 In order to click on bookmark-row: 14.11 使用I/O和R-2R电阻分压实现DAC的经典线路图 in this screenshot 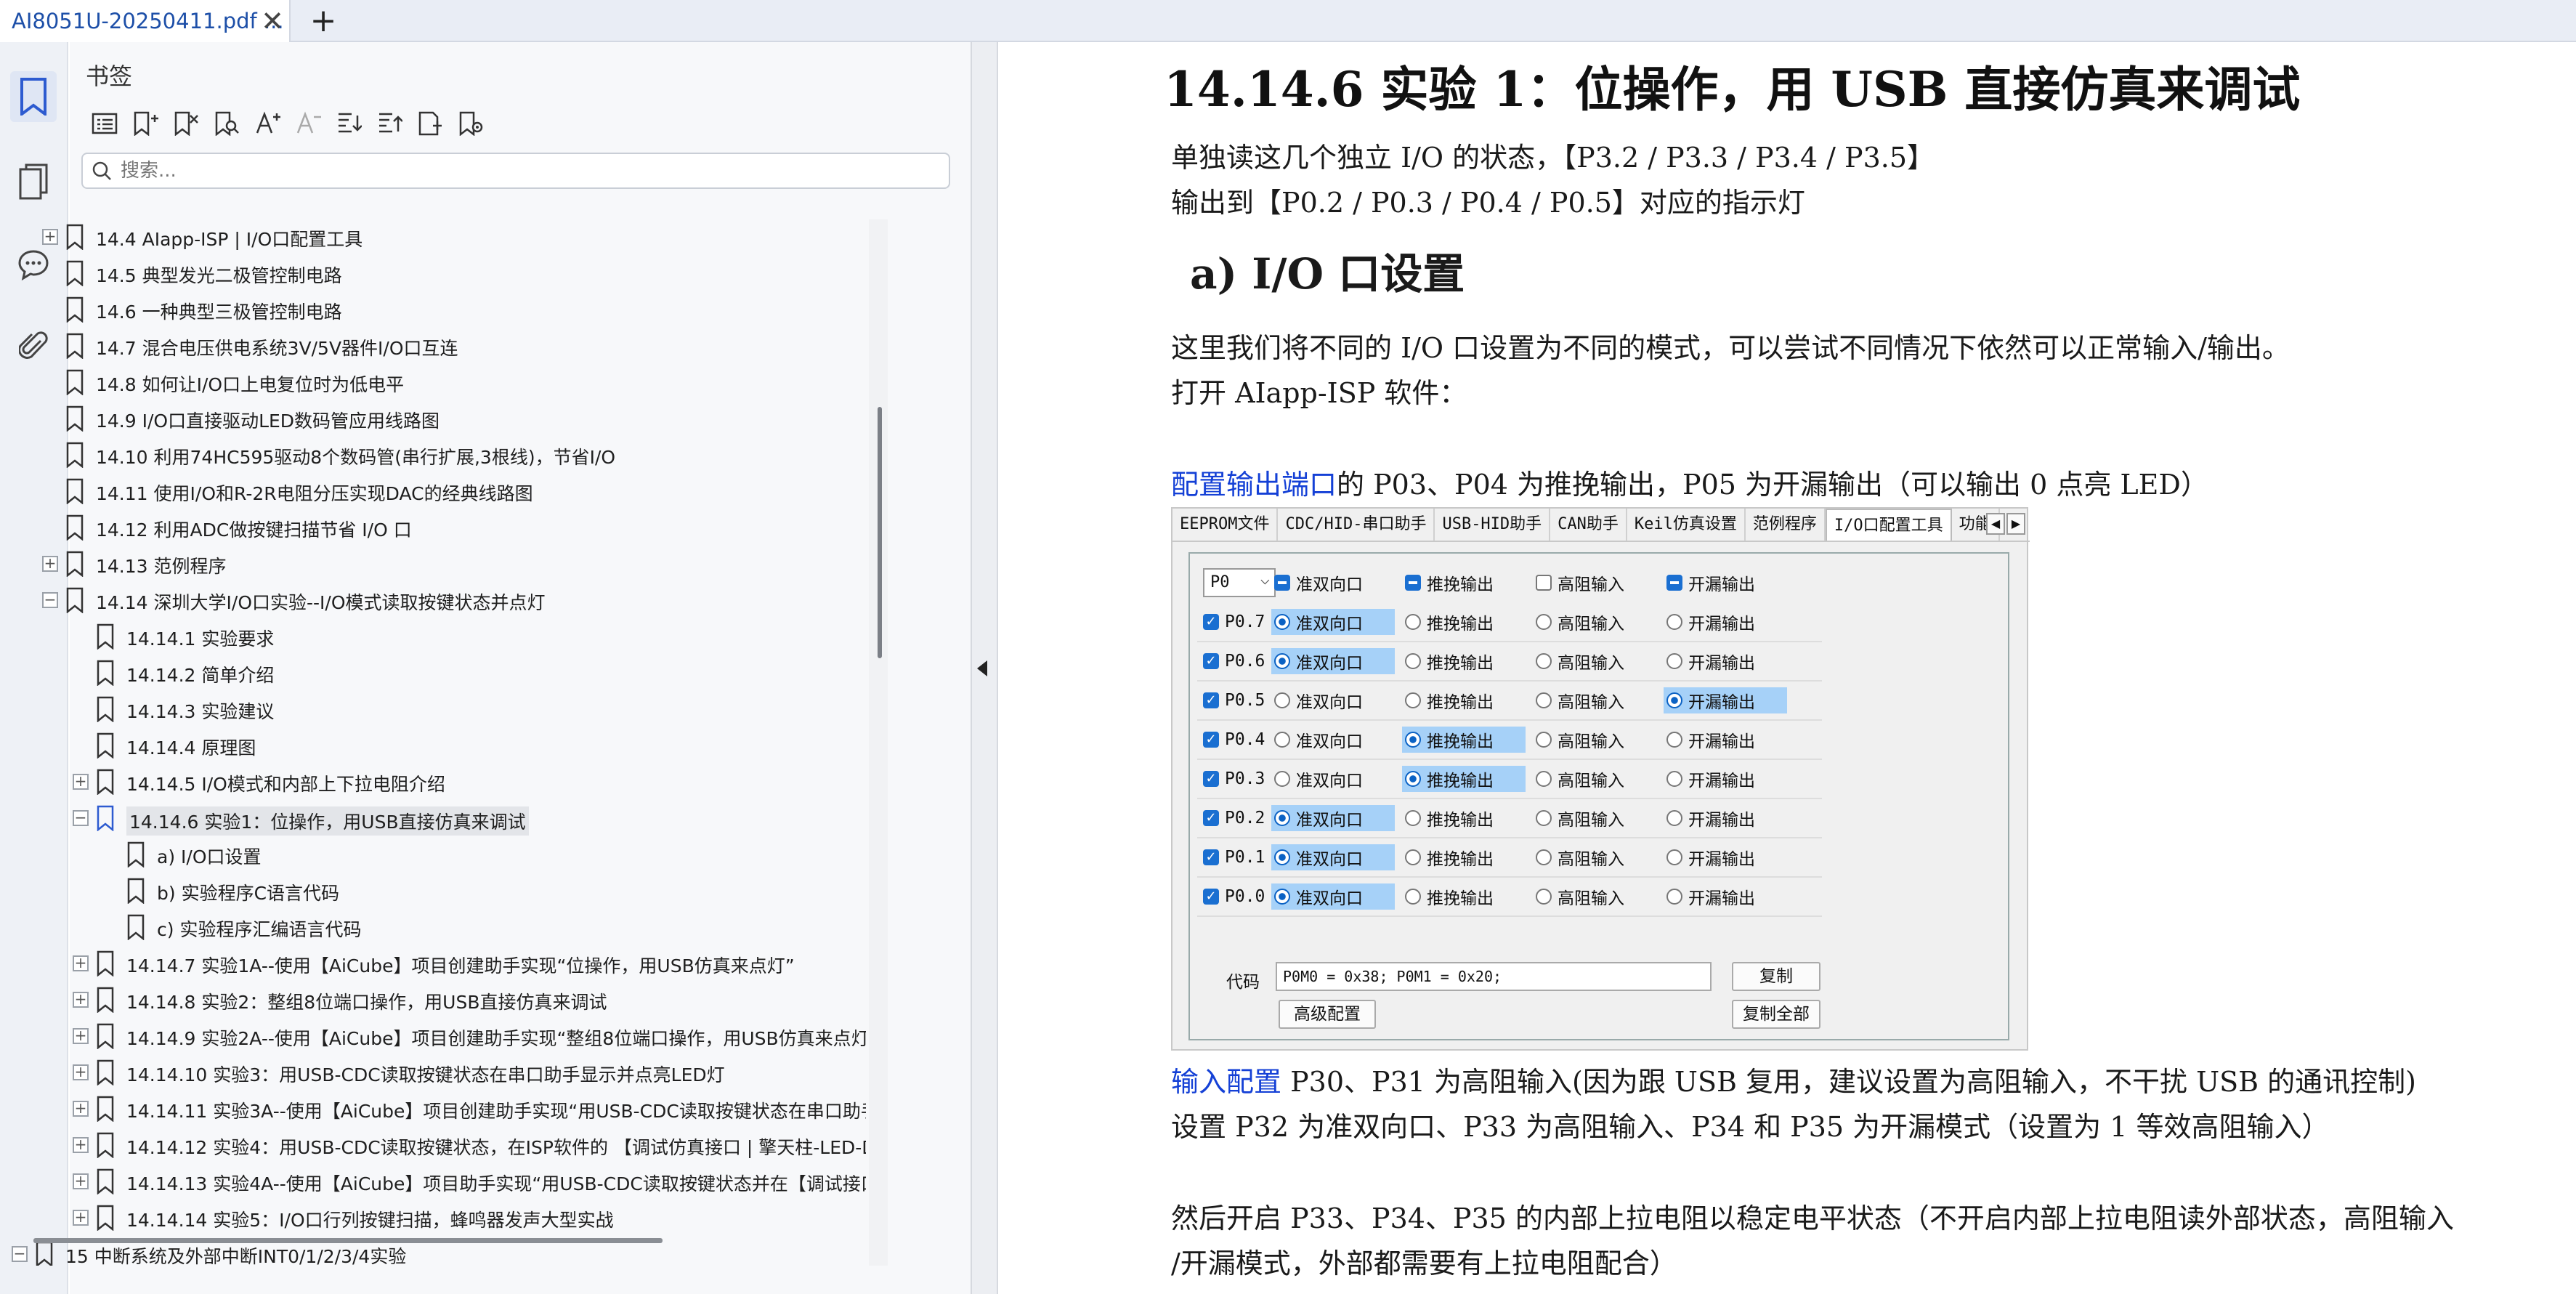, I will do `click(439, 491)`.